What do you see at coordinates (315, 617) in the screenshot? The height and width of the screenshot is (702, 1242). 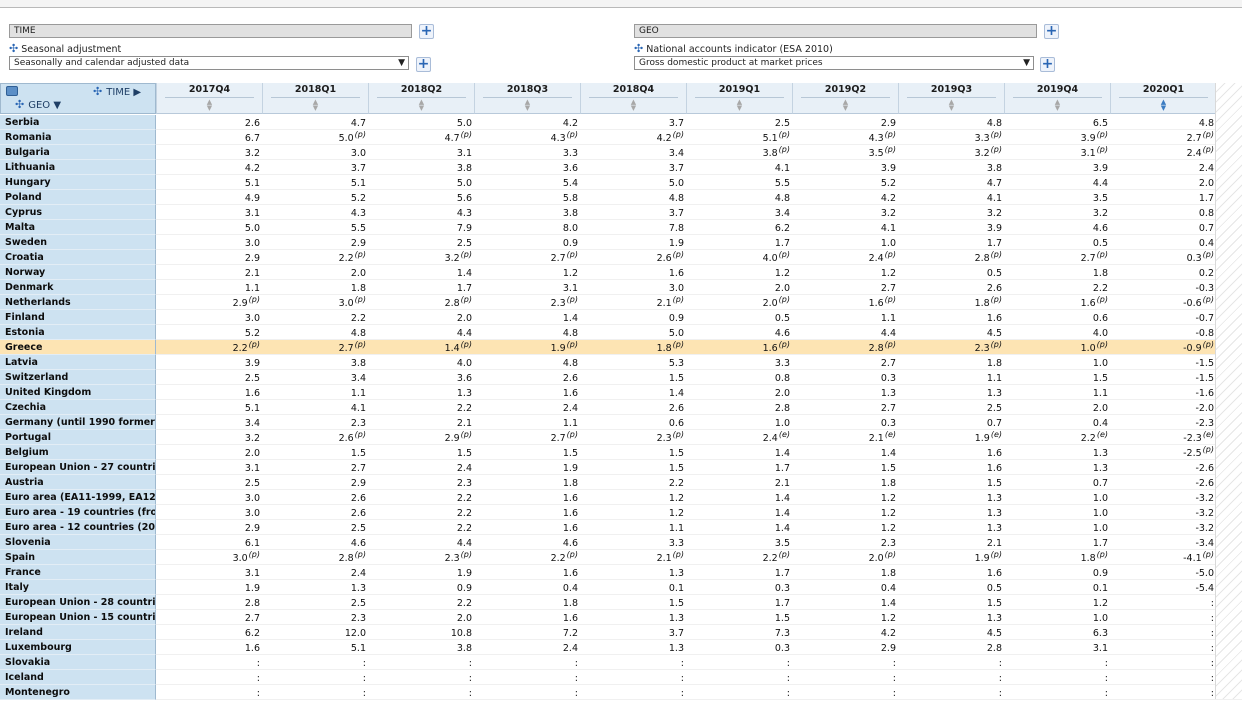 I see `data-cell: 2.3` at bounding box center [315, 617].